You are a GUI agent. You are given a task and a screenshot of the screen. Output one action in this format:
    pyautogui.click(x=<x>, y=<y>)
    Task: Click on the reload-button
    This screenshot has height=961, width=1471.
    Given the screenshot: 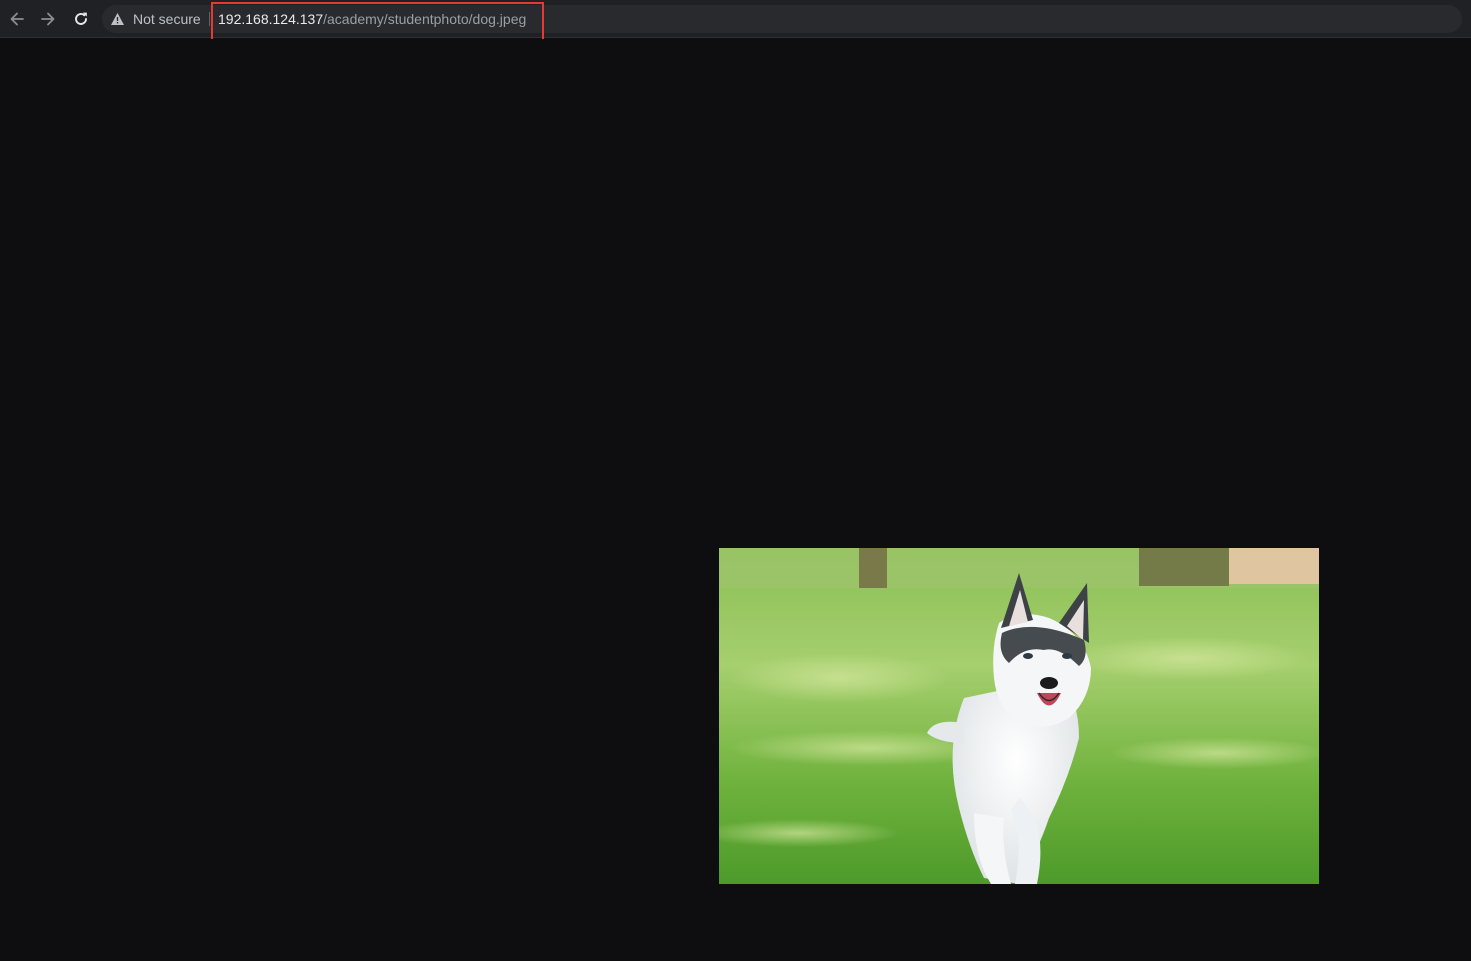 What is the action you would take?
    pyautogui.click(x=81, y=19)
    